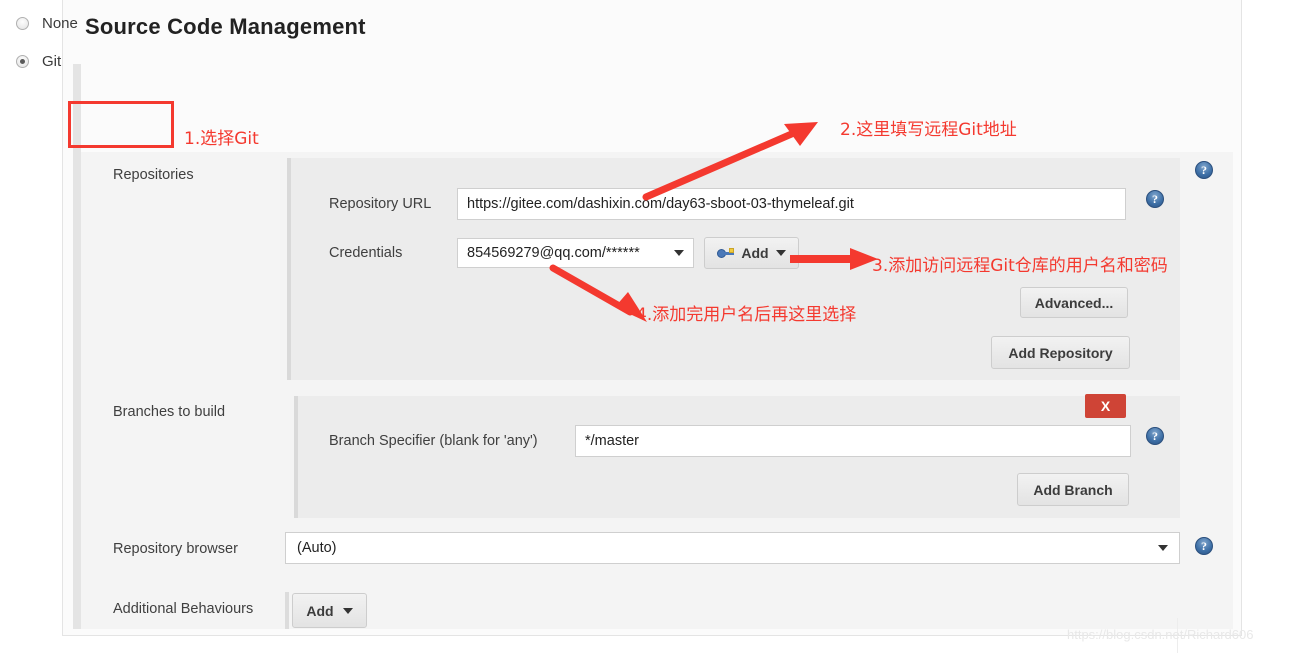 The width and height of the screenshot is (1304, 653). I want to click on add-credentials-button: Add, so click(751, 253).